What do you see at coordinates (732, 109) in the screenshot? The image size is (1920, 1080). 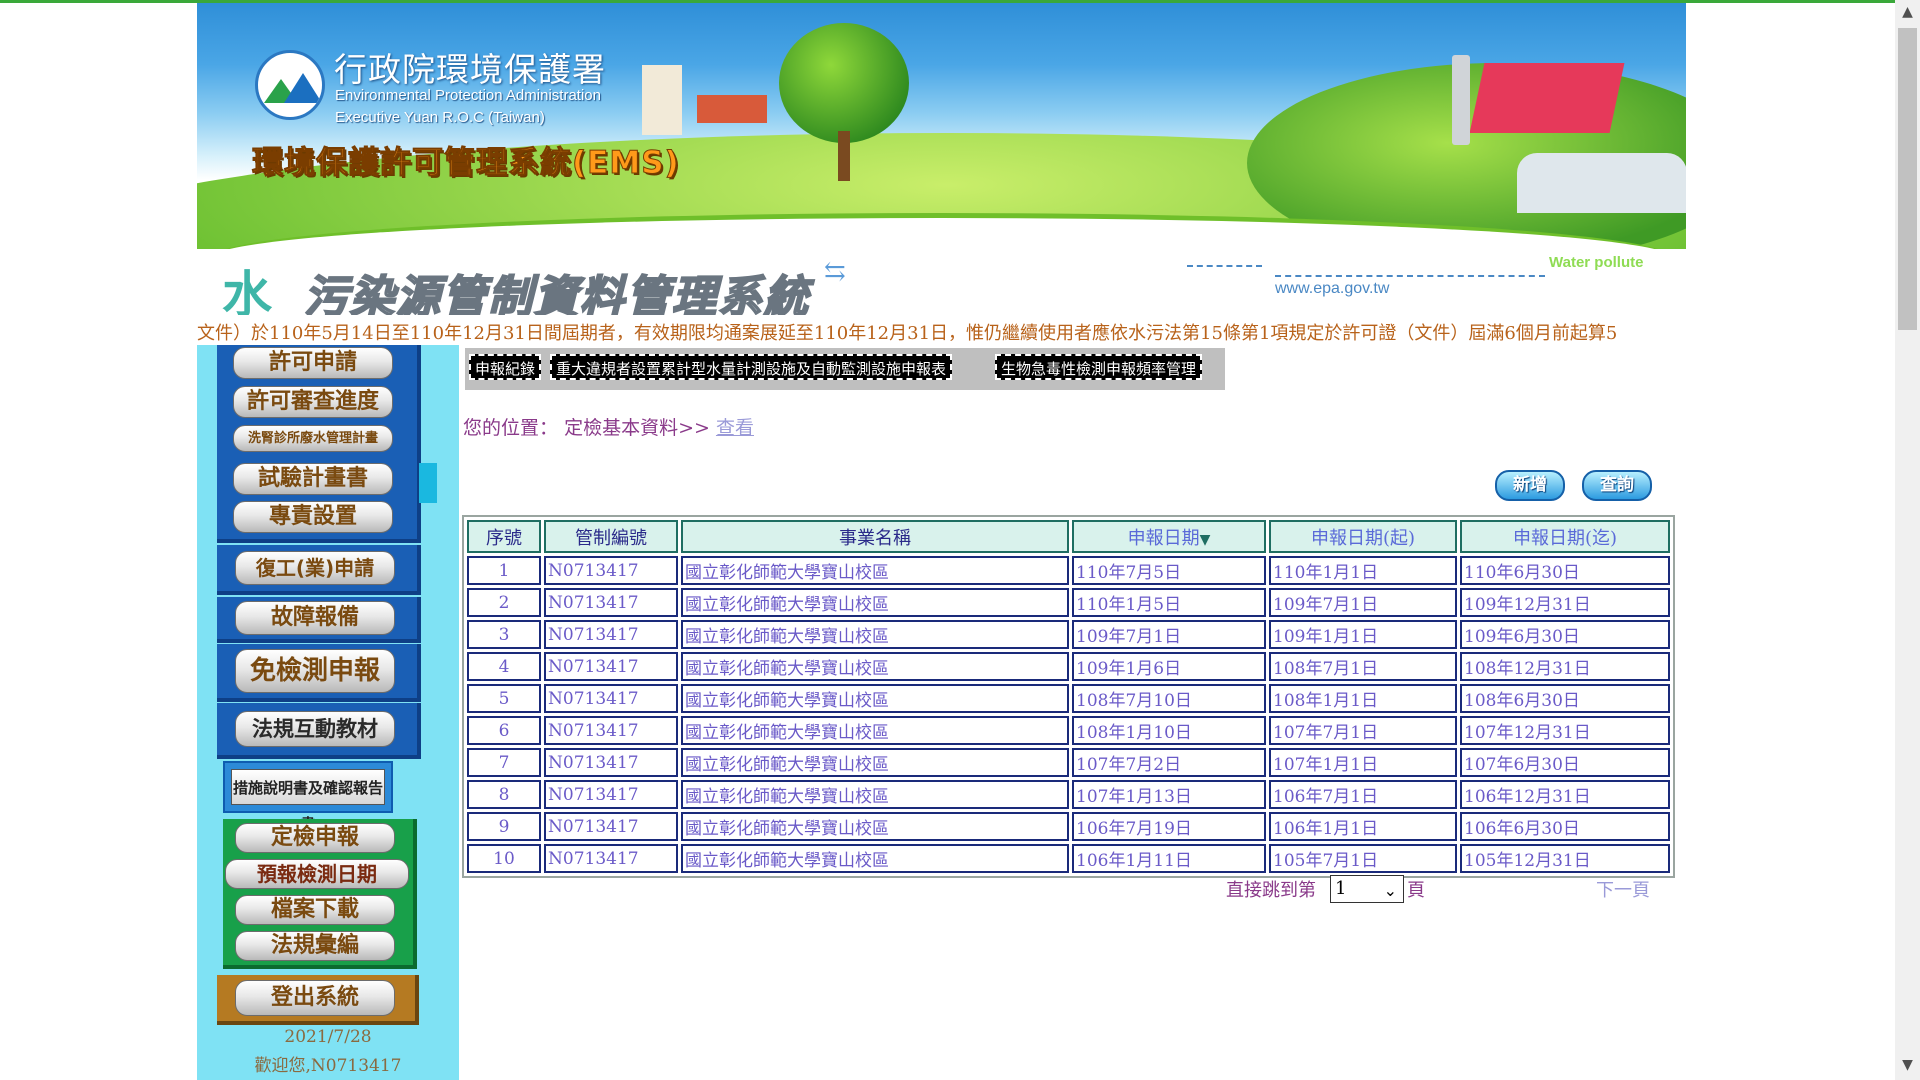 I see `house-icon` at bounding box center [732, 109].